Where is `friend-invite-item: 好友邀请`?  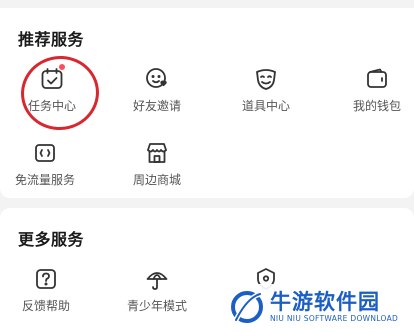
friend-invite-item: 好友邀请 is located at coordinates (157, 91).